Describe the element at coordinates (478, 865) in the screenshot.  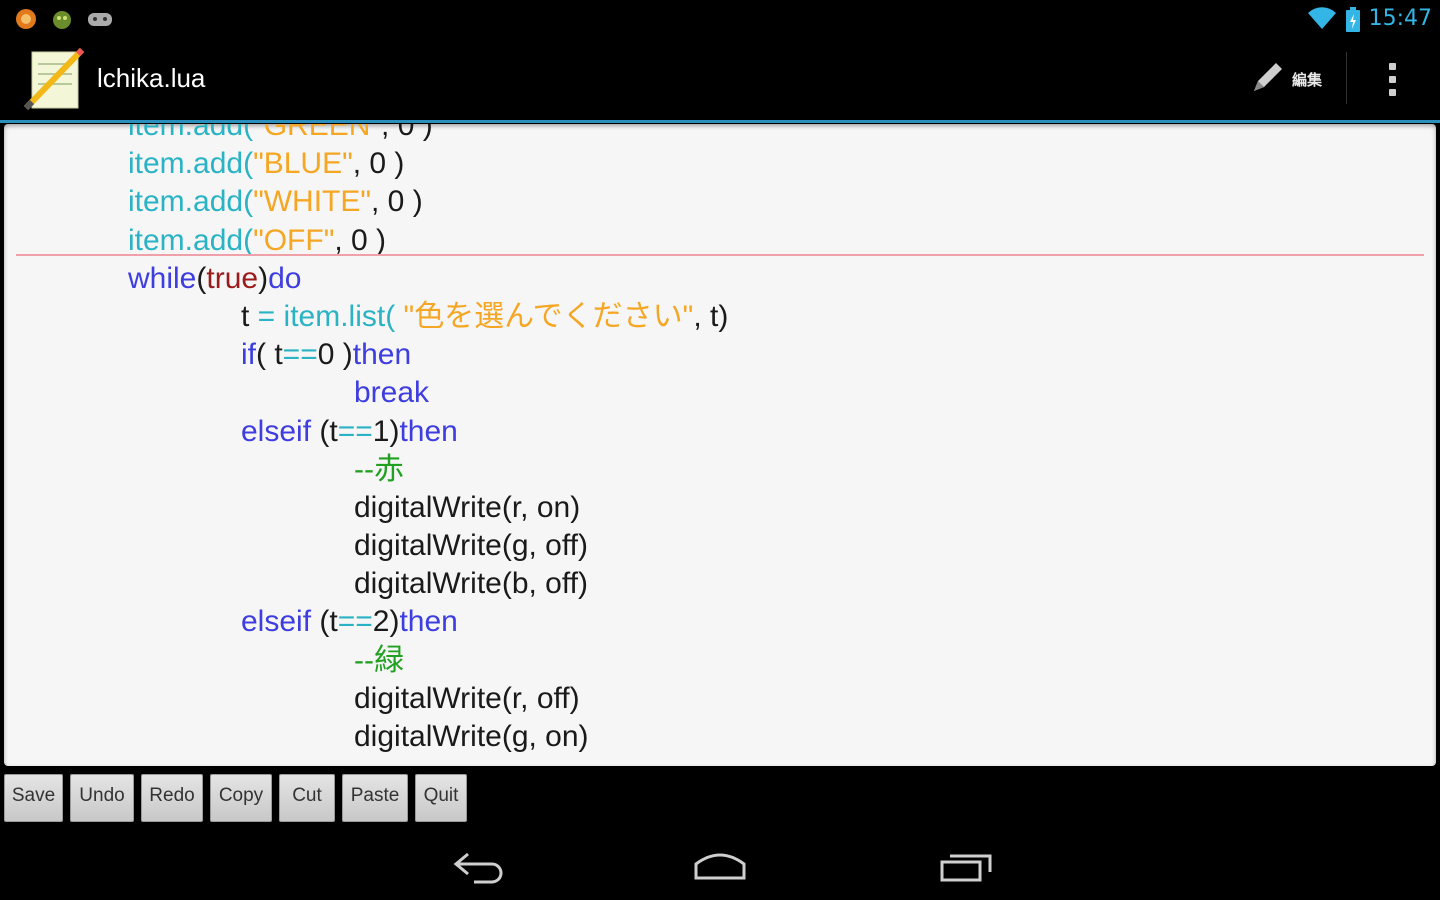
I see `back-icon` at that location.